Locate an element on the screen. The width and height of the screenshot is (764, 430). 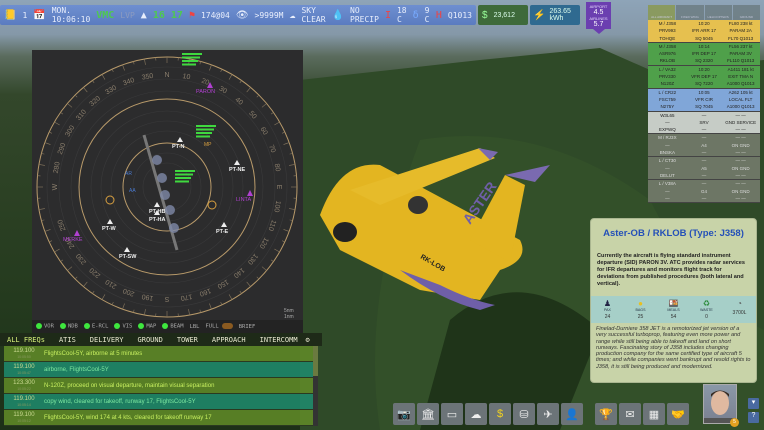
bearing-label: N is located at coordinates (166, 75).